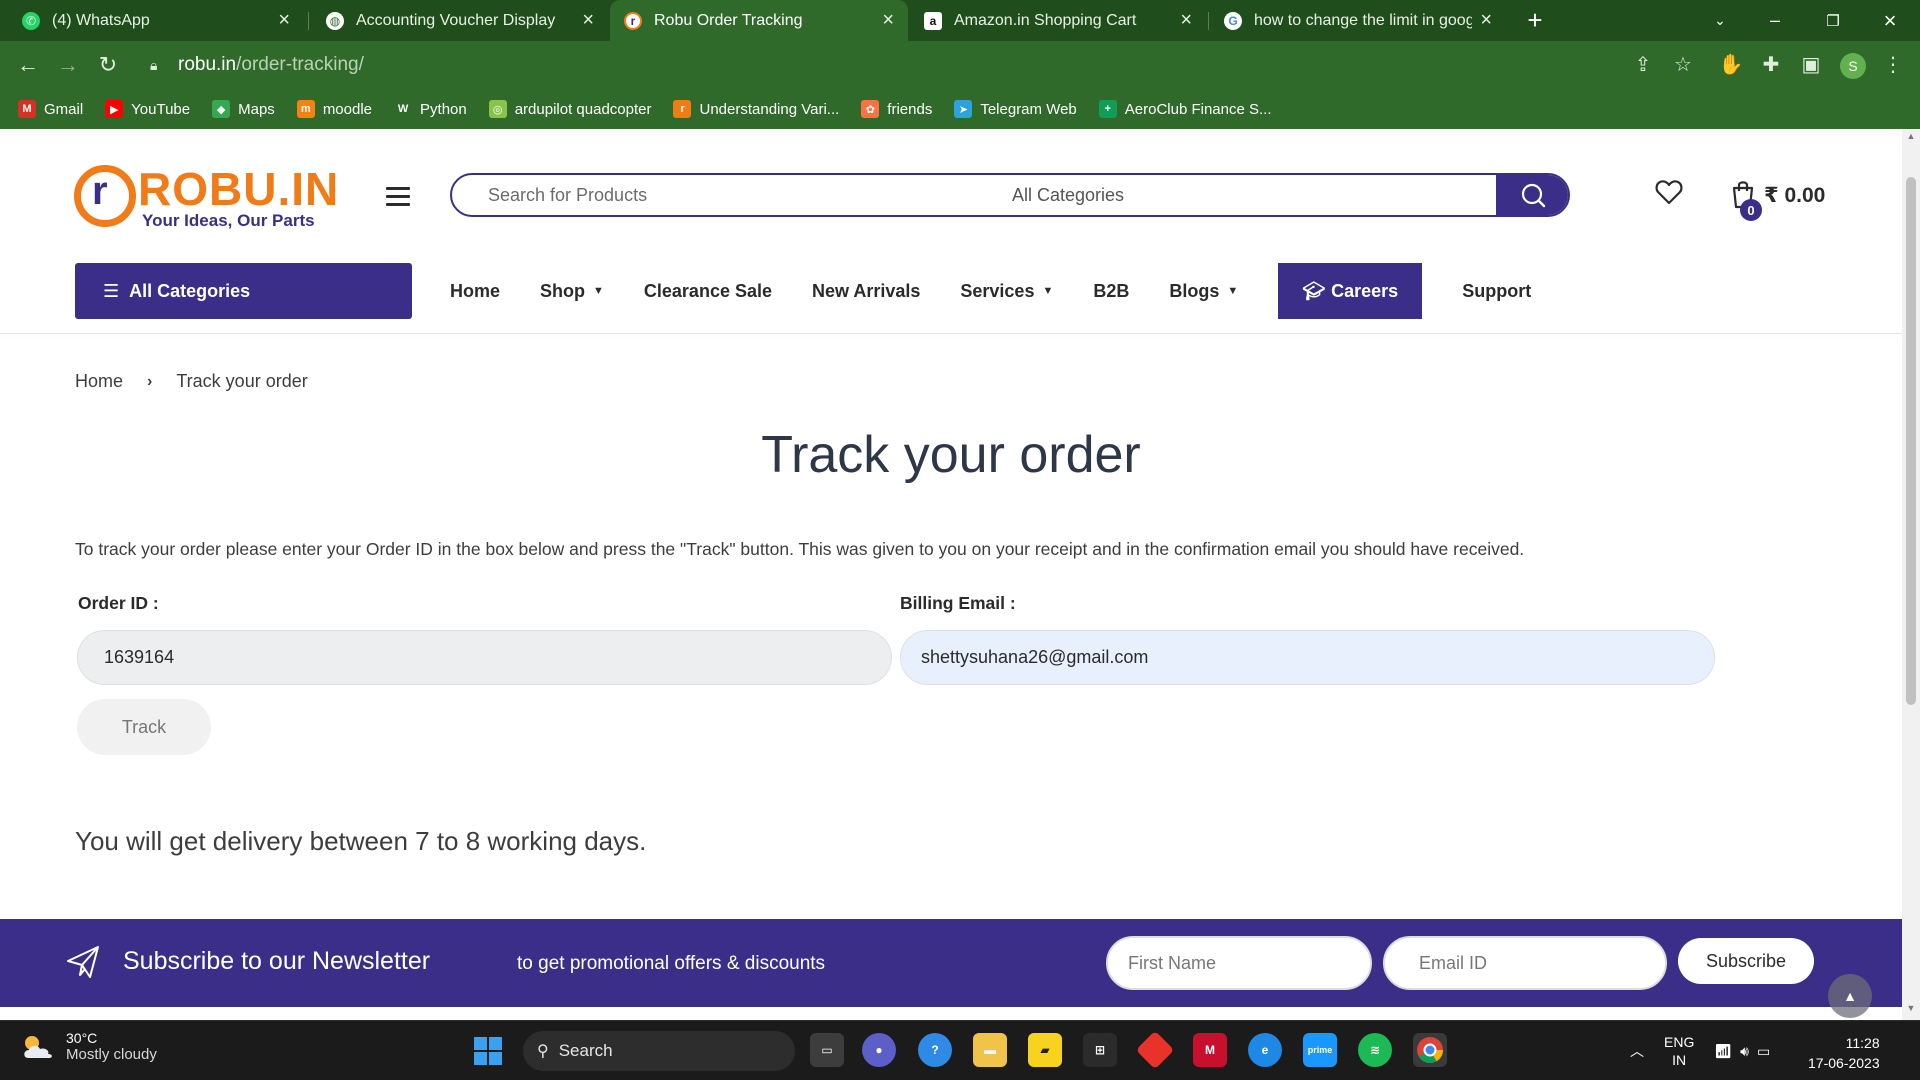 This screenshot has height=1080, width=1920. I want to click on taskbar-clock: 11:28 17-06-2023, so click(1844, 1053).